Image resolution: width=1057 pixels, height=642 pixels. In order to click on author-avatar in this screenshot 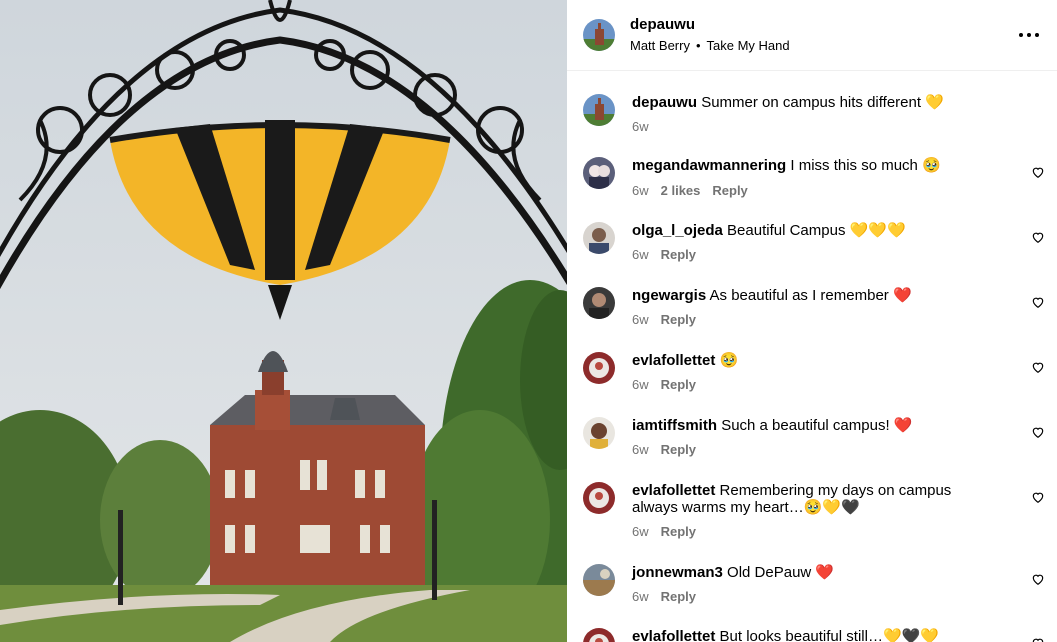, I will do `click(599, 35)`.